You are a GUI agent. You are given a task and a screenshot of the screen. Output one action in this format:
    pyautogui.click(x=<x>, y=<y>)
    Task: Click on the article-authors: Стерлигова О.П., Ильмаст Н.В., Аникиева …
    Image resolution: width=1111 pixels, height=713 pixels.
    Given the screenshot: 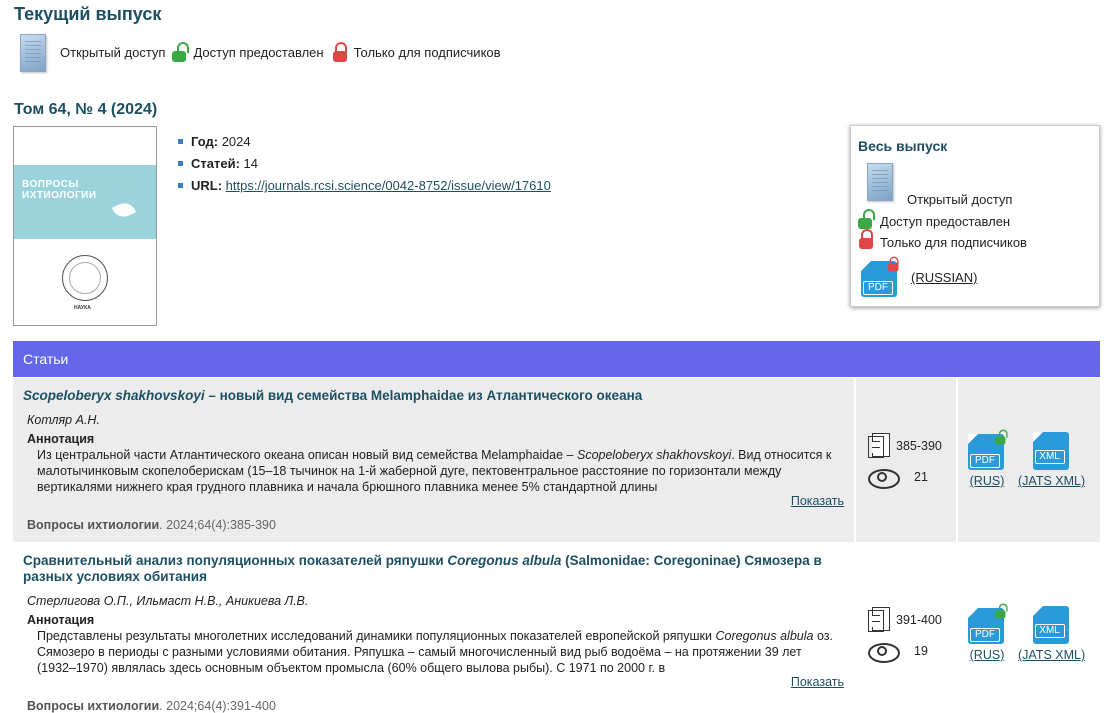 What is the action you would take?
    pyautogui.click(x=168, y=601)
    